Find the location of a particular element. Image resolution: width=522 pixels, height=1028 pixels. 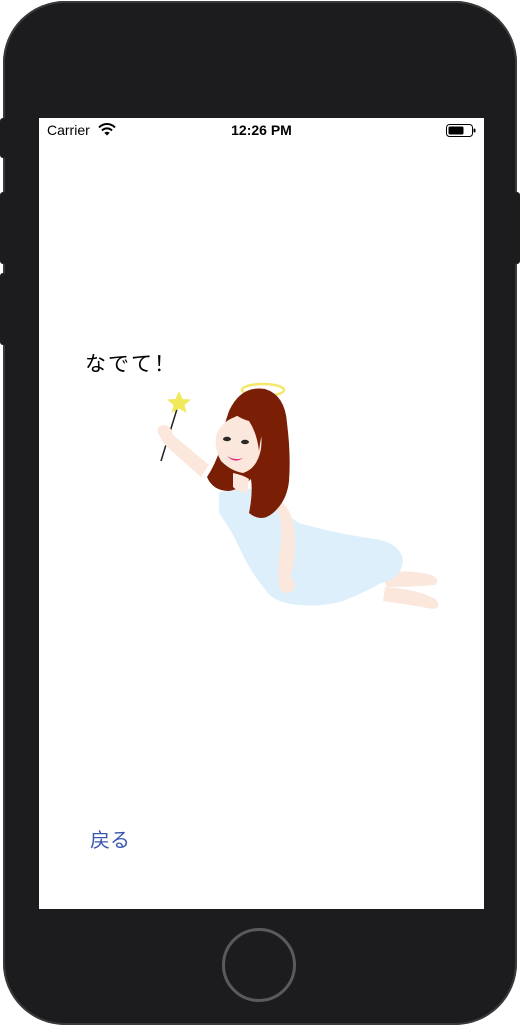

angel-fairy-illustration is located at coordinates (299, 500).